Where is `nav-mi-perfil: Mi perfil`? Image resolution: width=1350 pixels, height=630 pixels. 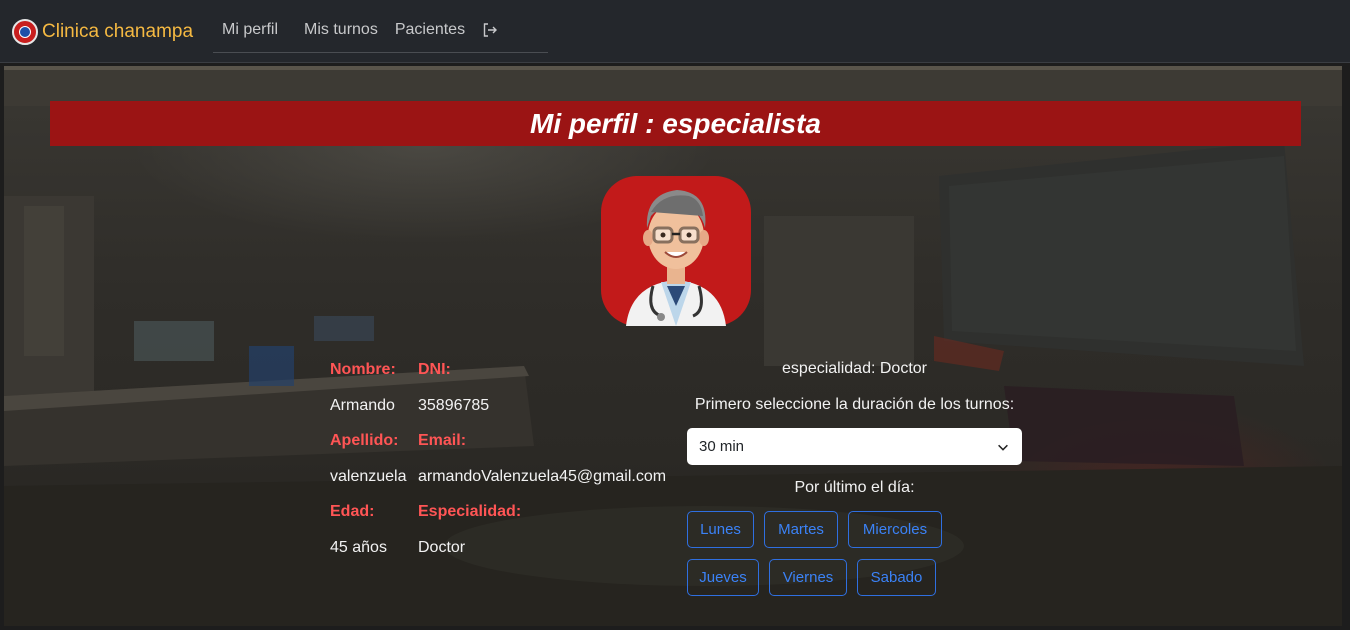
nav-mi-perfil: Mi perfil is located at coordinates (254, 32).